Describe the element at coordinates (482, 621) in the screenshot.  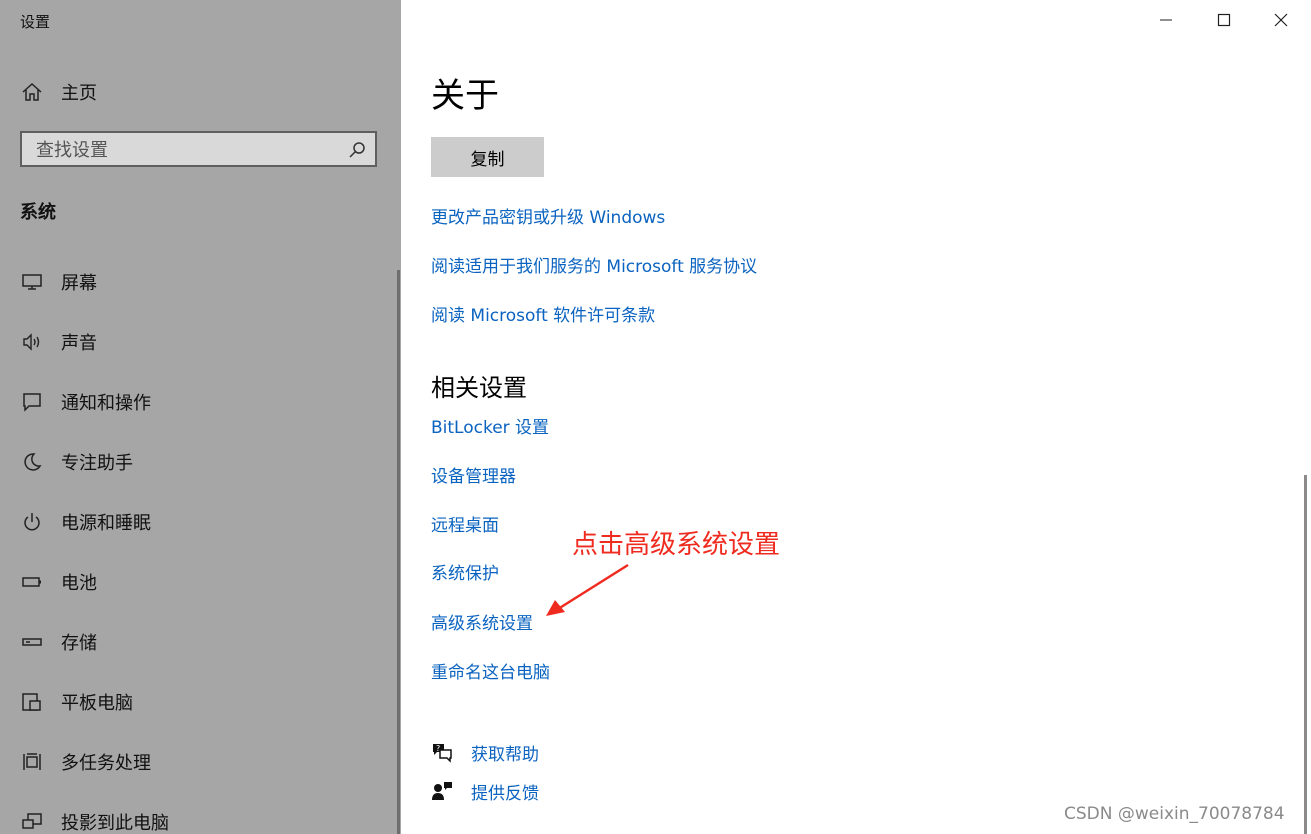
I see `advanced-system-settings-link: 高级系统设置` at that location.